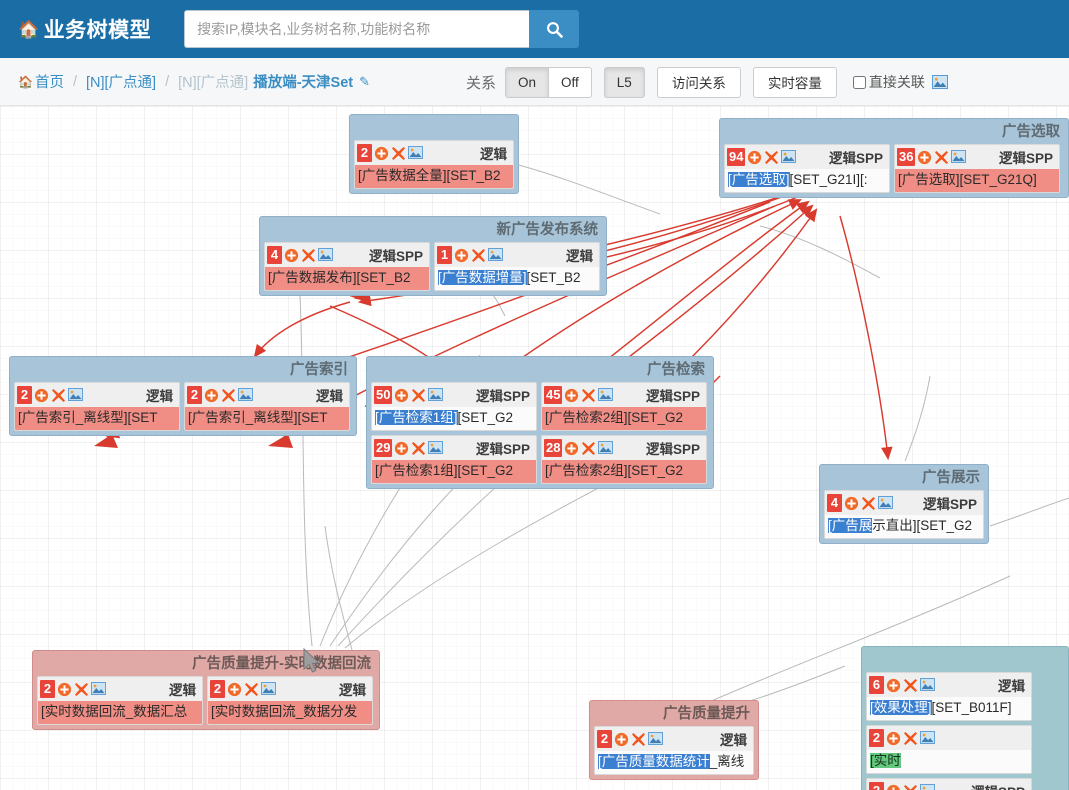 This screenshot has width=1069, height=790. I want to click on search-button, so click(554, 29).